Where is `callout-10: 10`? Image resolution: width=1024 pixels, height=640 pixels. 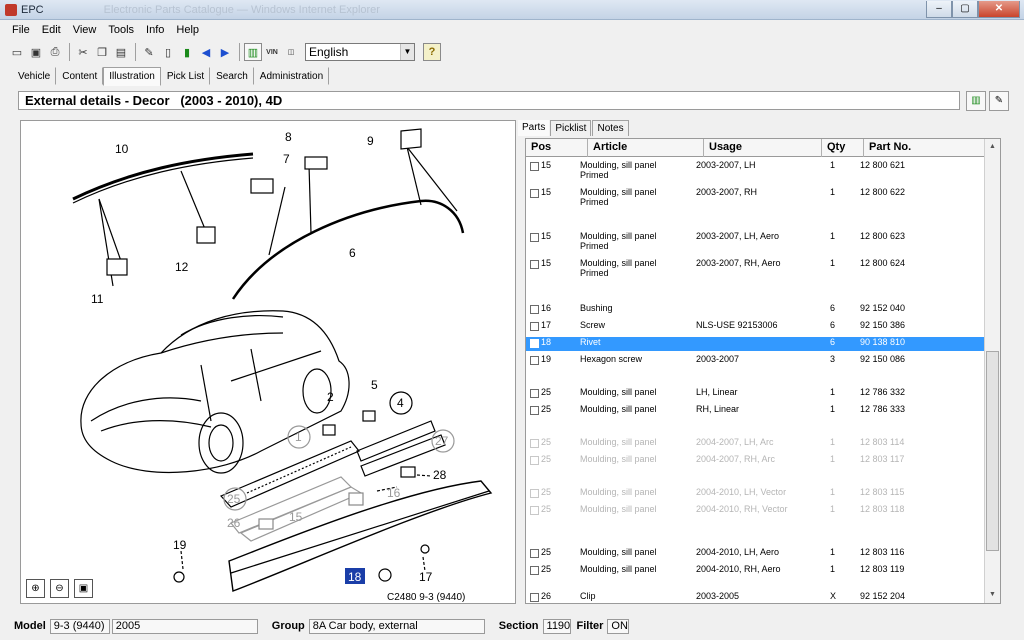
callout-10: 10 is located at coordinates (122, 149).